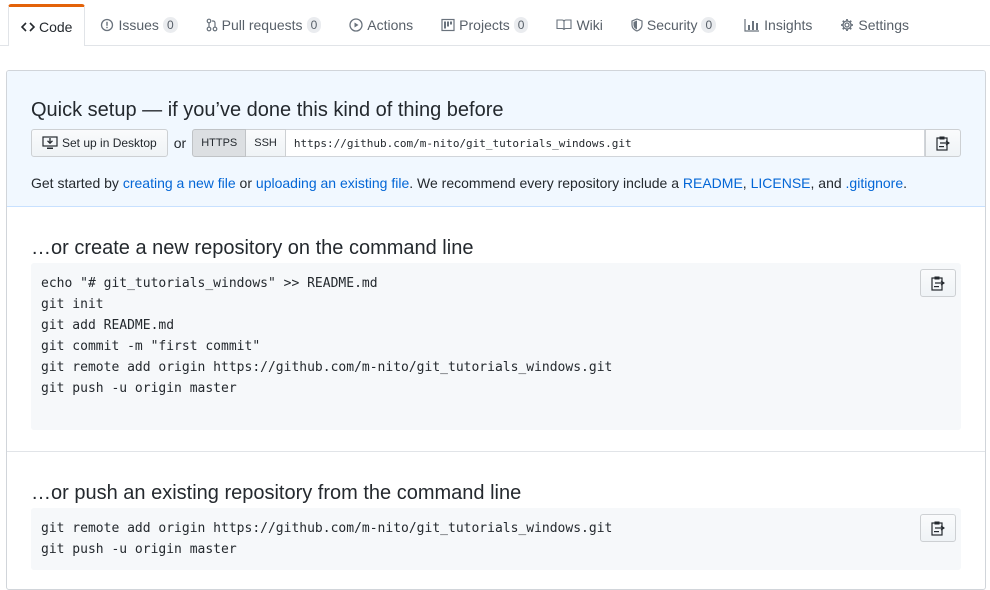  What do you see at coordinates (28, 27) in the screenshot?
I see `code-icon` at bounding box center [28, 27].